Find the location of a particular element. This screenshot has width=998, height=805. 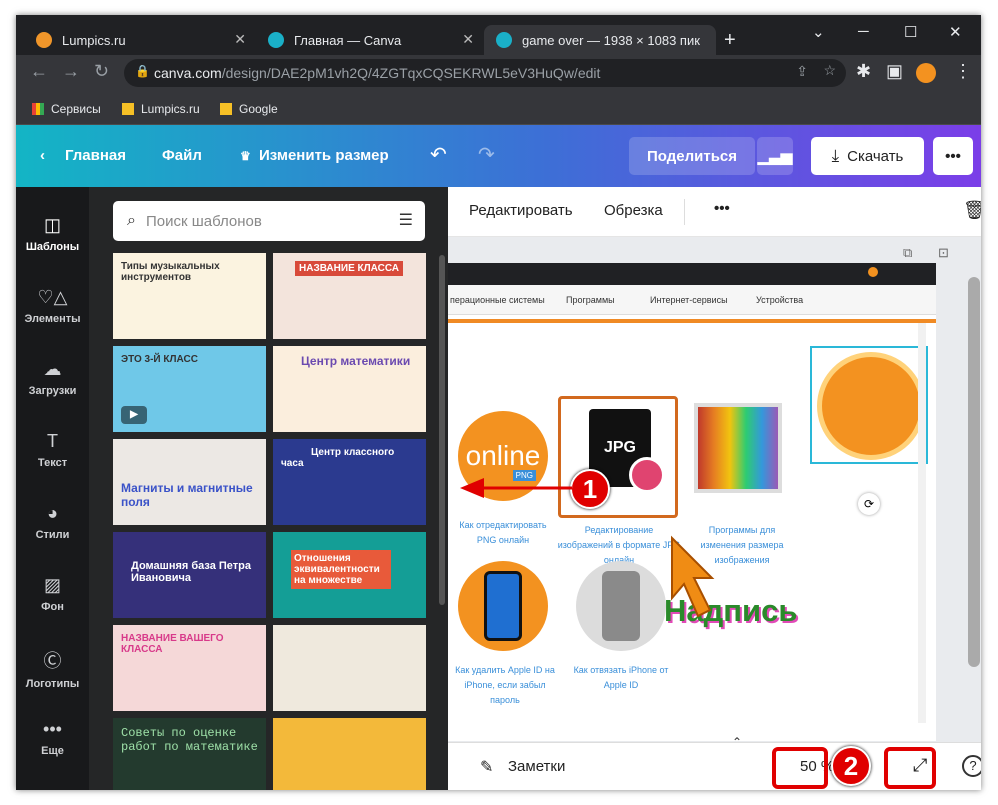

bookmark-star-icon: ☆ is located at coordinates (829, 70).